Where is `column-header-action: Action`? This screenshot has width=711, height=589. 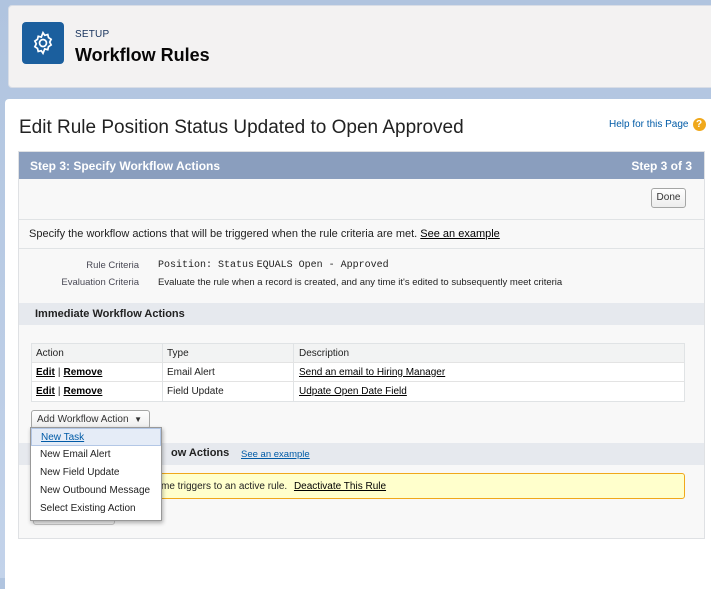
column-header-action: Action is located at coordinates (97, 353).